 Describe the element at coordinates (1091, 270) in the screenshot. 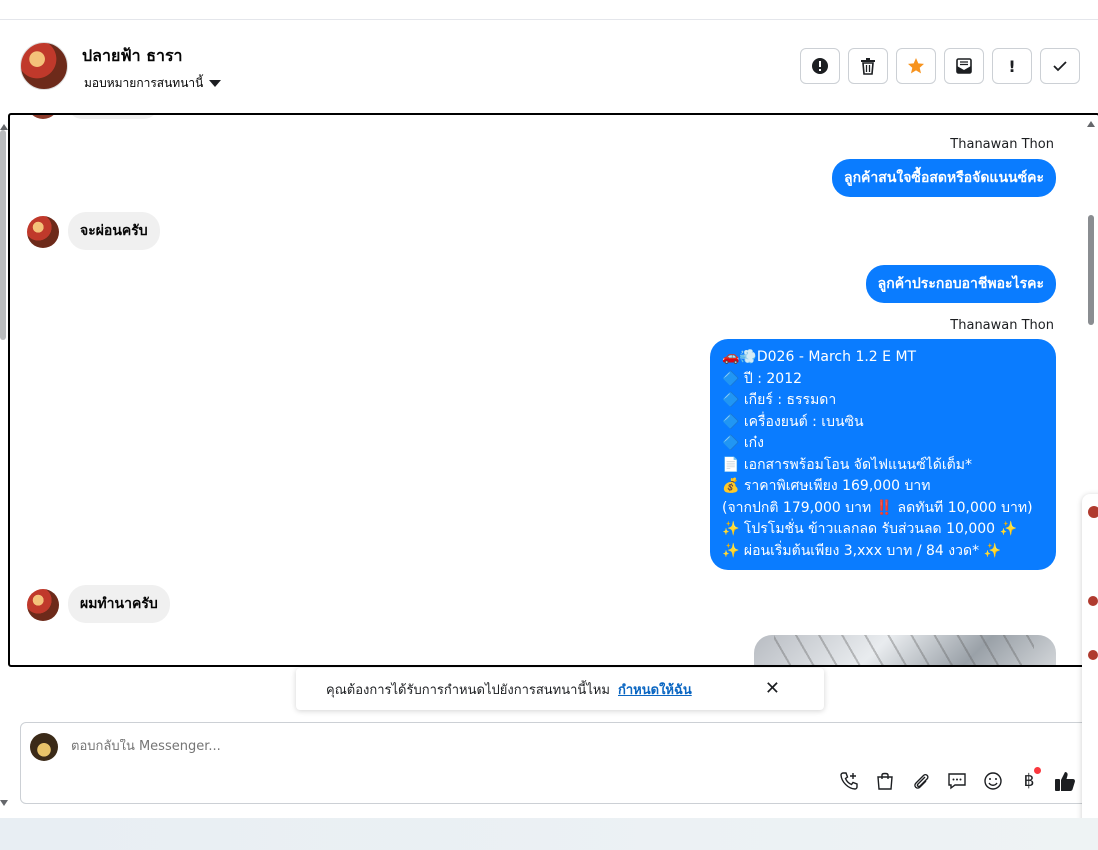

I see `thread-scrollbar` at that location.